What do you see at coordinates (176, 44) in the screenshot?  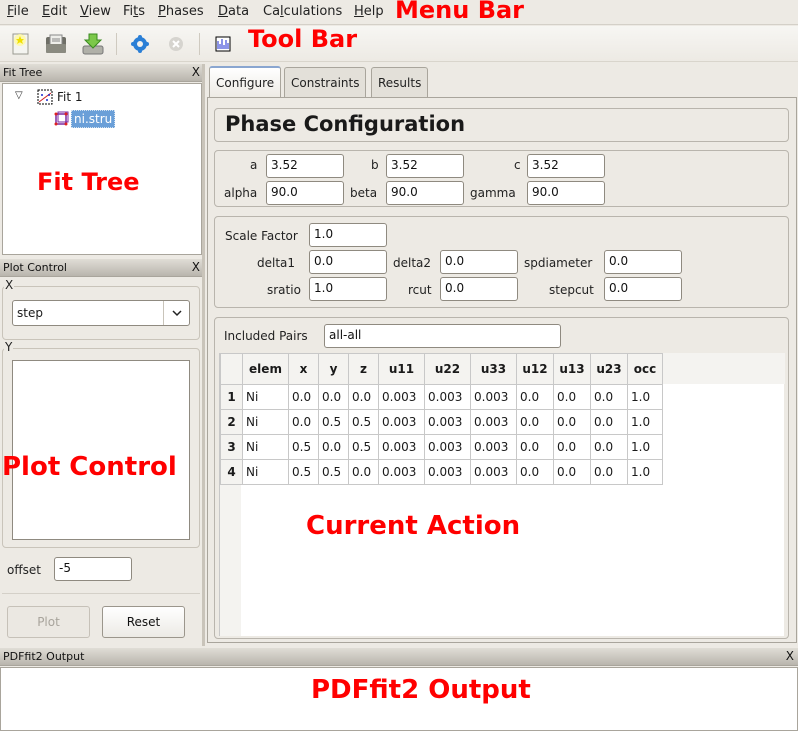 I see `stop-button` at bounding box center [176, 44].